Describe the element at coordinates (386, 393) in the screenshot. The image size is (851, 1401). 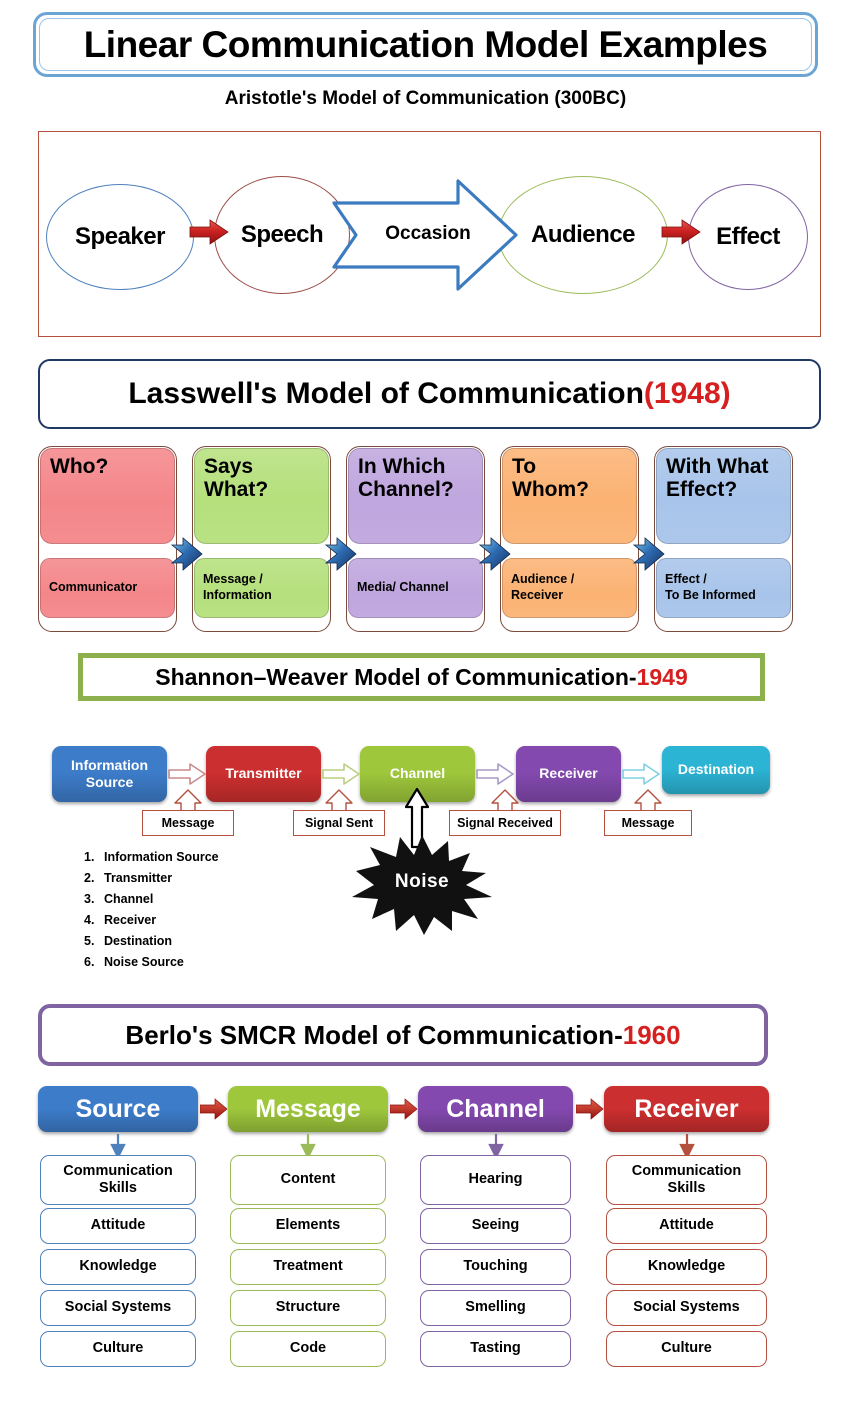
I see `lasswell-banner-title: Lasswell's Model of Communication` at that location.